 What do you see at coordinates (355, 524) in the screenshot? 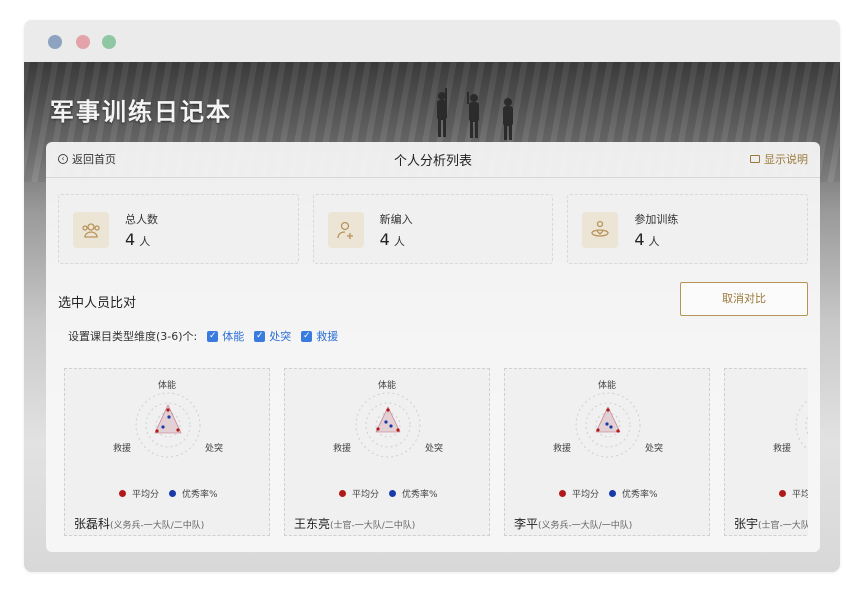
I see `person-name: 王东亮(士官-一大队/二中队)` at bounding box center [355, 524].